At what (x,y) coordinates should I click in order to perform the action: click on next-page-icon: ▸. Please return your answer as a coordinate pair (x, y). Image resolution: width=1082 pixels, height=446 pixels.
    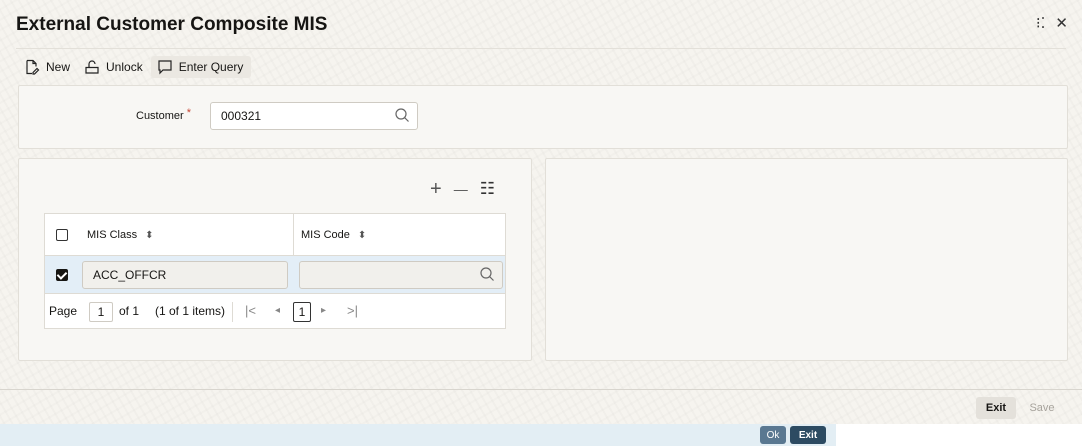
    Looking at the image, I should click on (323, 310).